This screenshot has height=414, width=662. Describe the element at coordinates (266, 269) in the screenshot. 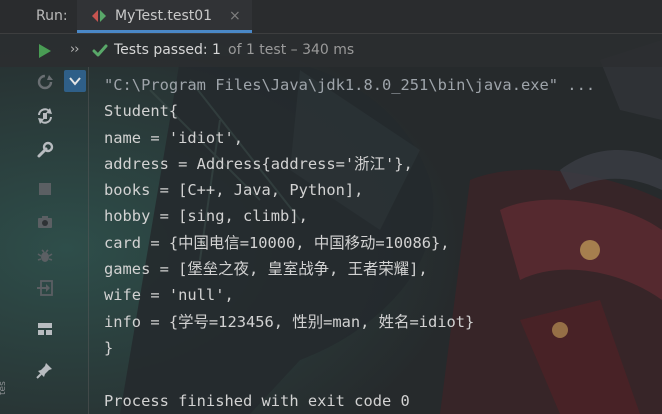

I see `console-line: games = [堡垒之夜, 皇室战争, 王者荣耀],` at that location.